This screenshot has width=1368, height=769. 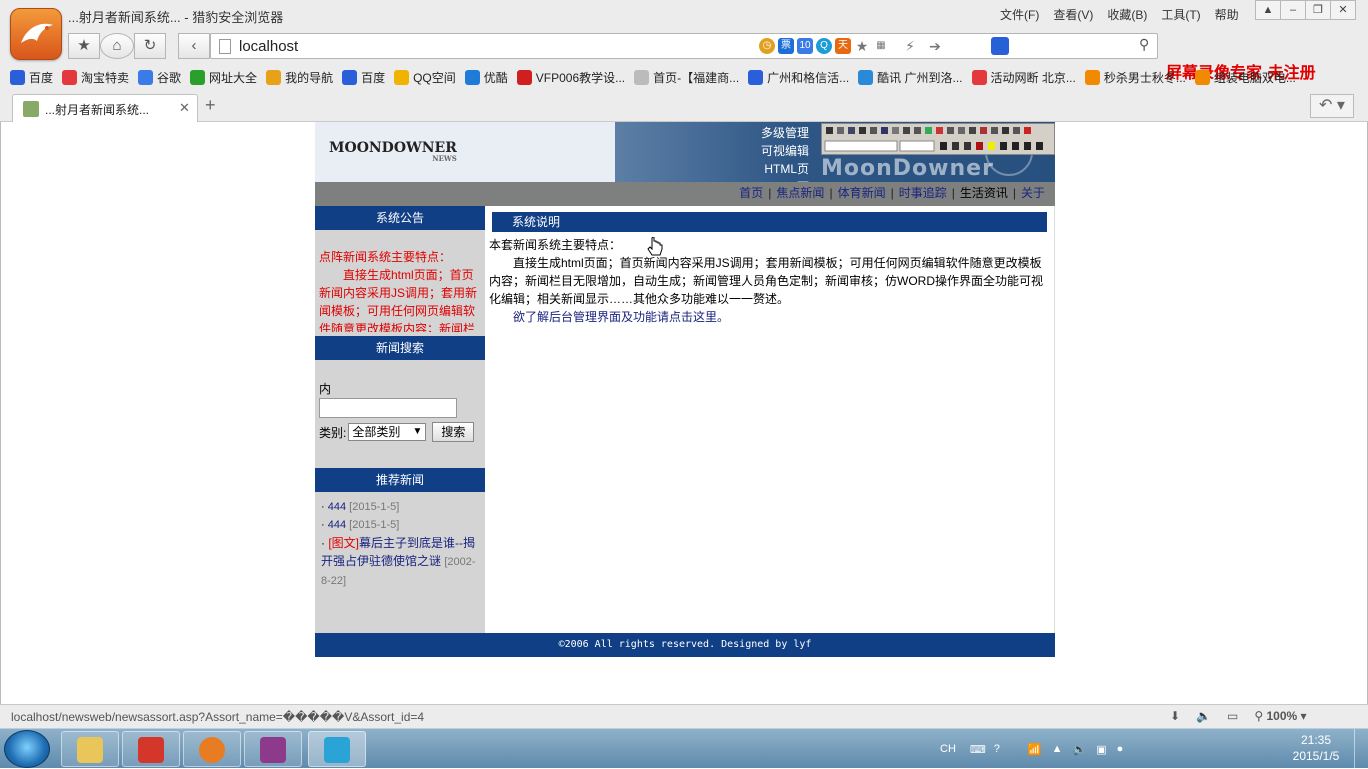 What do you see at coordinates (843, 46) in the screenshot?
I see `tmall-icon: 天` at bounding box center [843, 46].